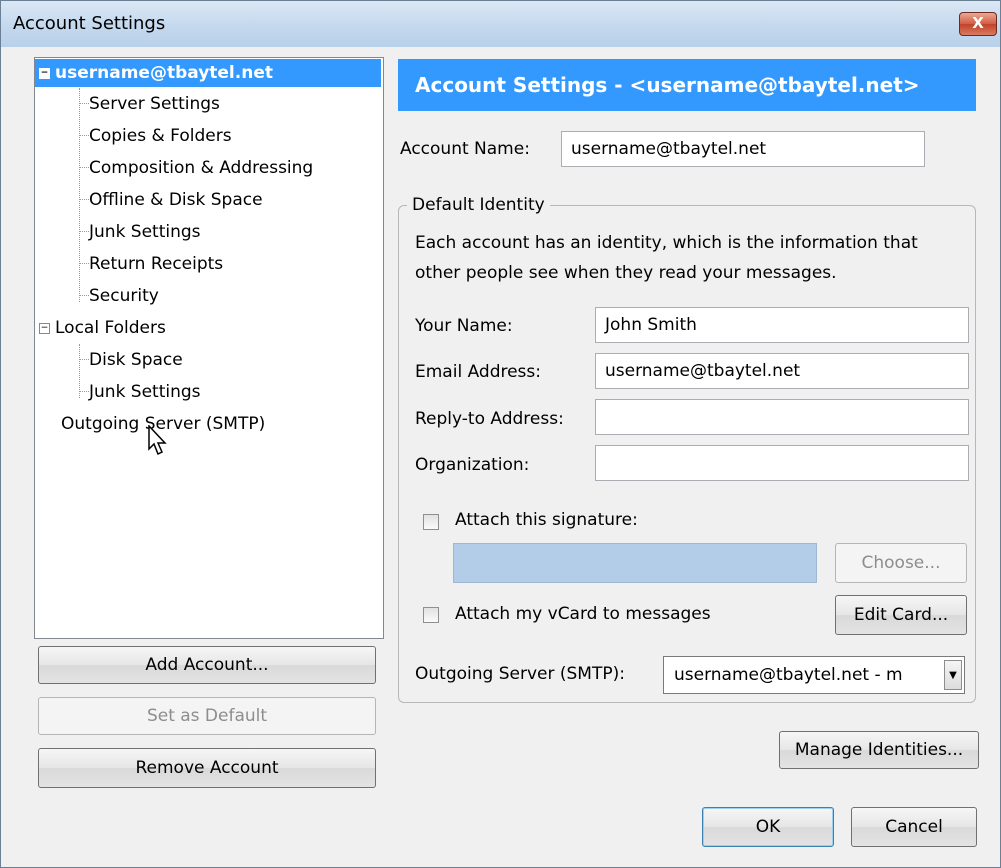 The width and height of the screenshot is (1001, 868). I want to click on tree-item-local-junk-settings: Junk Settings, so click(145, 392).